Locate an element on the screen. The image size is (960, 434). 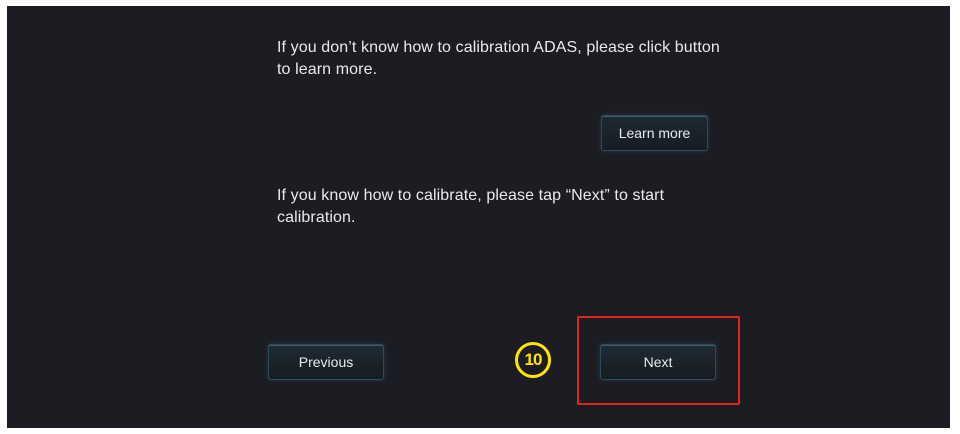
next-button-highlight-box is located at coordinates (658, 360).